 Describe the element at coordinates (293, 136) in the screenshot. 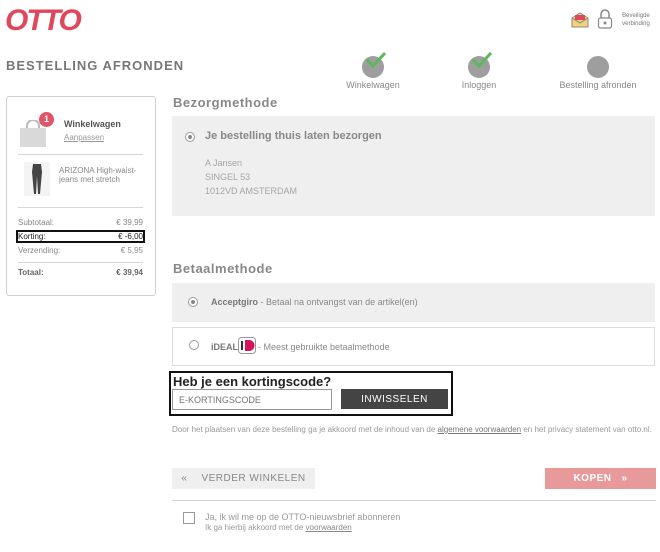

I see `delivery-option-title: Je bestelling thuis laten bezorgen` at that location.